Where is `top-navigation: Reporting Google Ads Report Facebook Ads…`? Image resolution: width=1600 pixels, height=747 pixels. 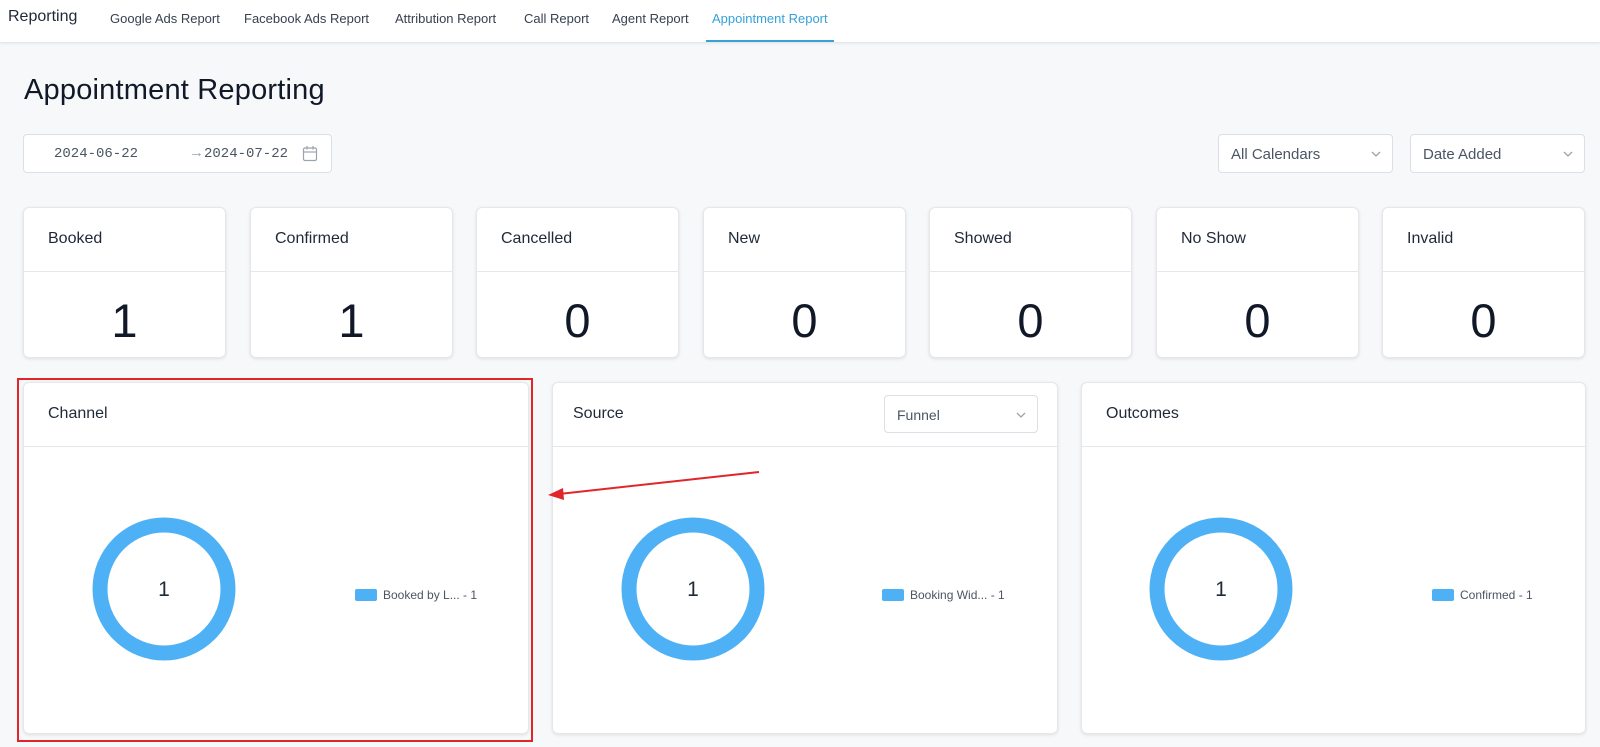 top-navigation: Reporting Google Ads Report Facebook Ads… is located at coordinates (800, 21).